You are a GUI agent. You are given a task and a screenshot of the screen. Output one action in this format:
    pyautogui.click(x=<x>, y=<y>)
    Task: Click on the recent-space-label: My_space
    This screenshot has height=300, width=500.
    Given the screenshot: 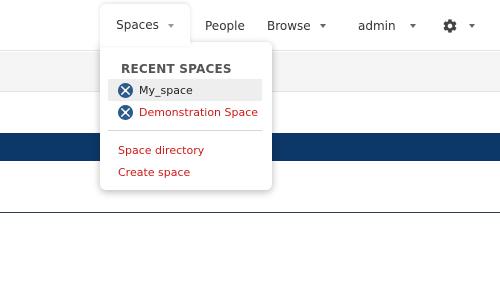 What is the action you would take?
    pyautogui.click(x=166, y=90)
    